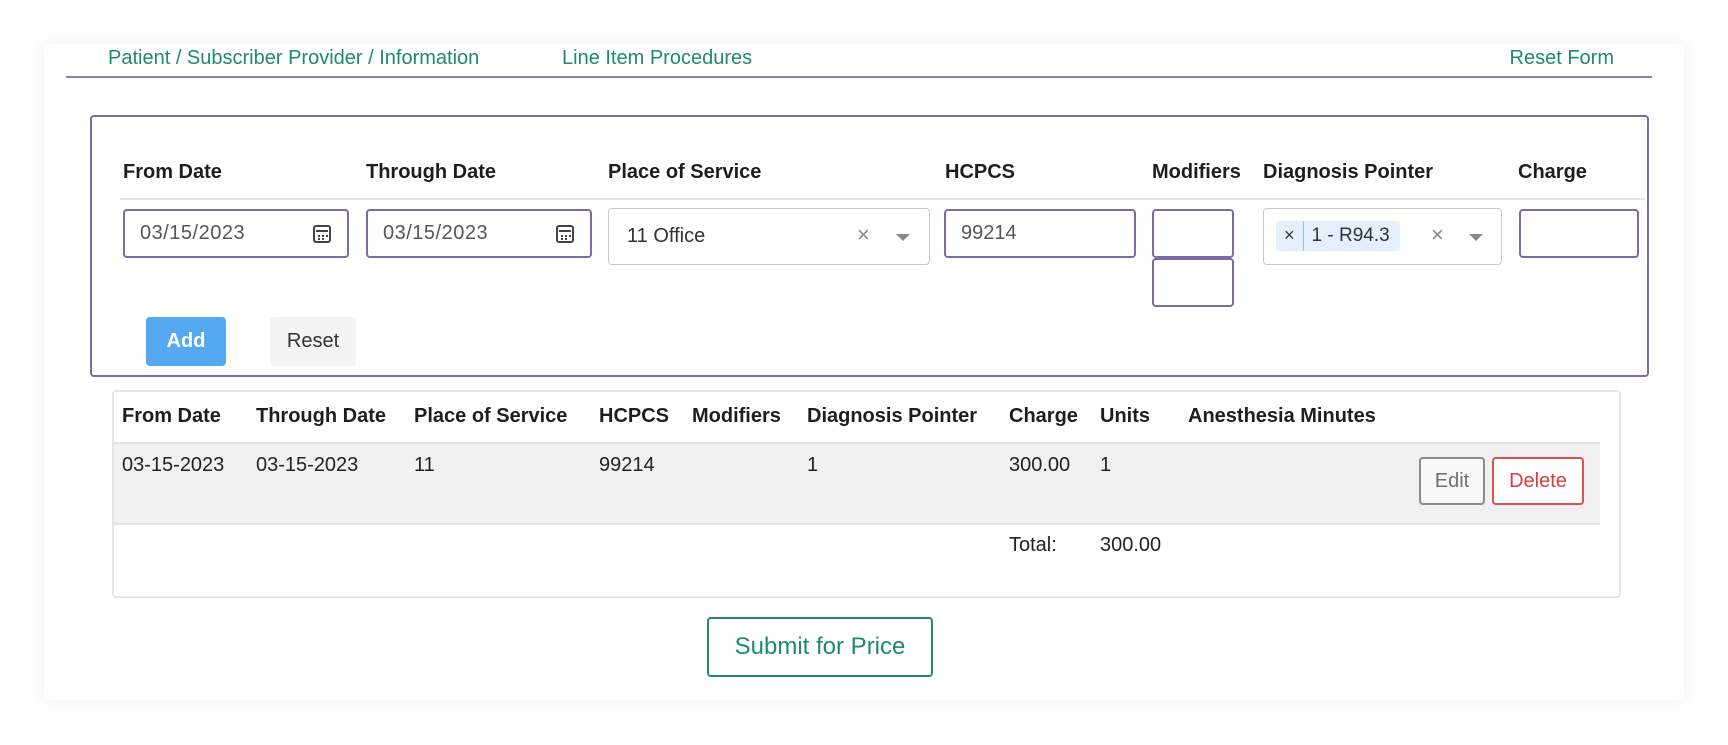 The width and height of the screenshot is (1728, 745). What do you see at coordinates (820, 647) in the screenshot?
I see `submit-for-price-button: Submit for Price` at bounding box center [820, 647].